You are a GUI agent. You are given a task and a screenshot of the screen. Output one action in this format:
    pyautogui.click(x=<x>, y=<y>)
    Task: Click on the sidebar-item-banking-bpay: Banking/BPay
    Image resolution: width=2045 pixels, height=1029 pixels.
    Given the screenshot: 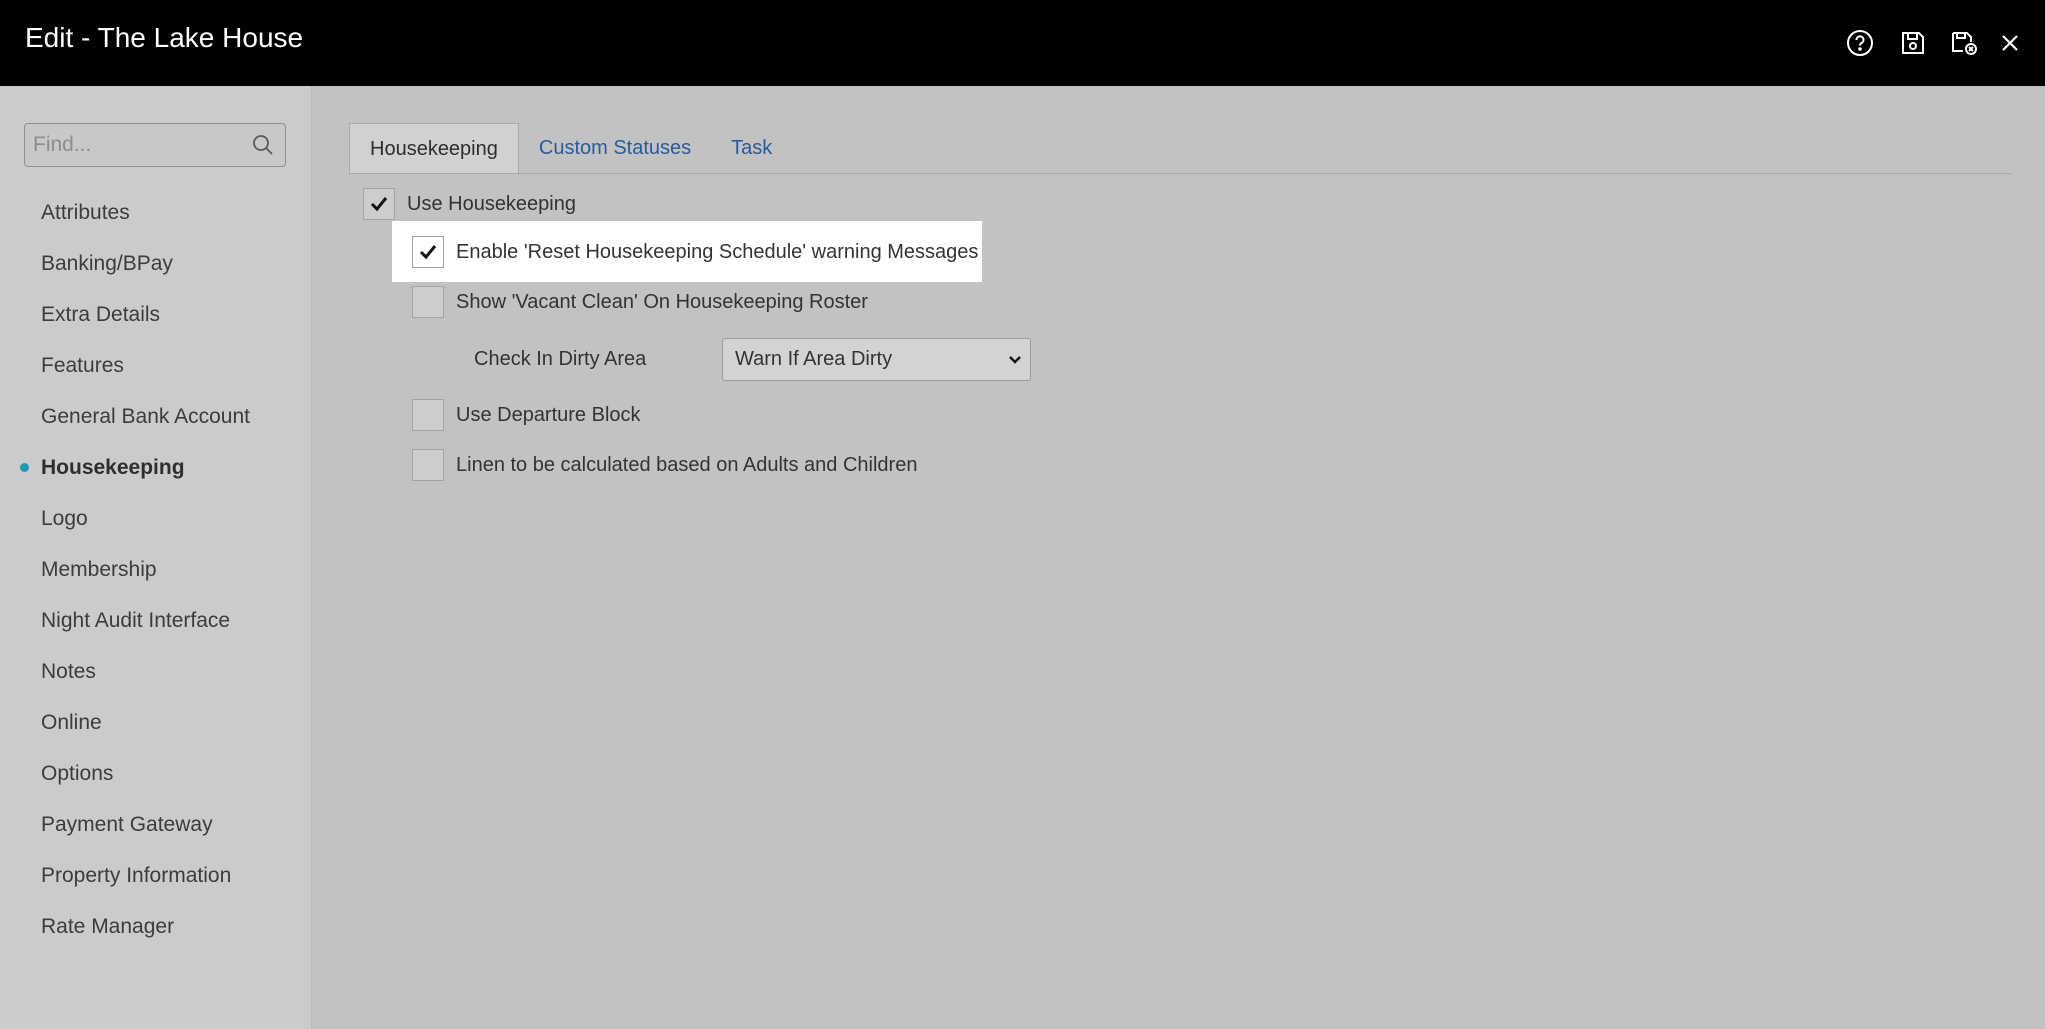 What is the action you would take?
    pyautogui.click(x=156, y=263)
    